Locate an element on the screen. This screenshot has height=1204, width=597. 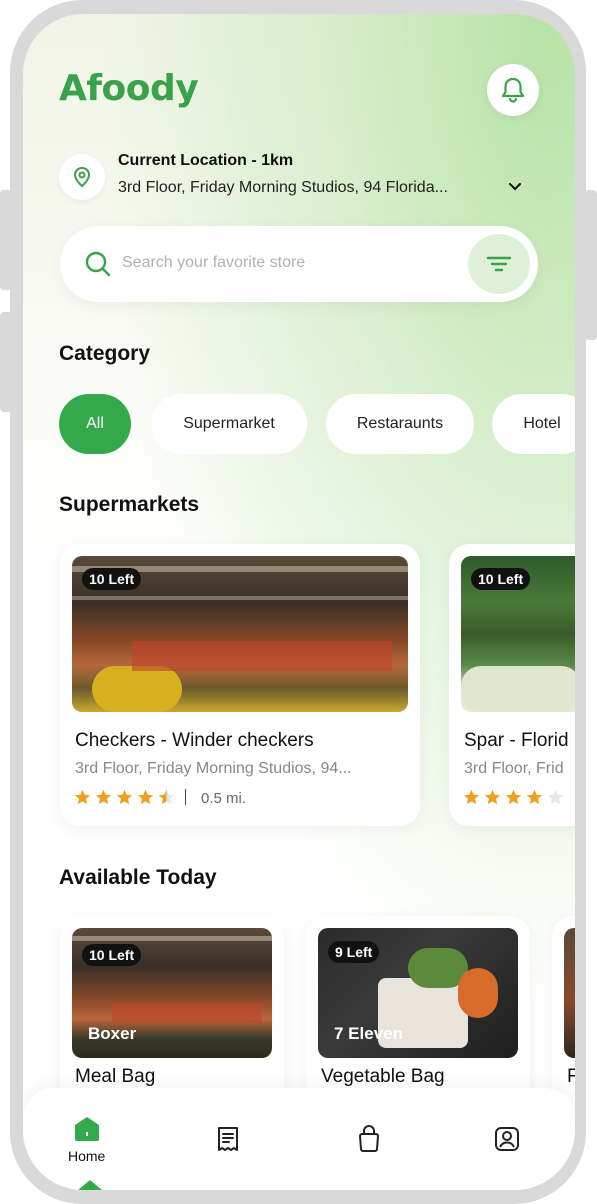
receipt-icon is located at coordinates (228, 1139).